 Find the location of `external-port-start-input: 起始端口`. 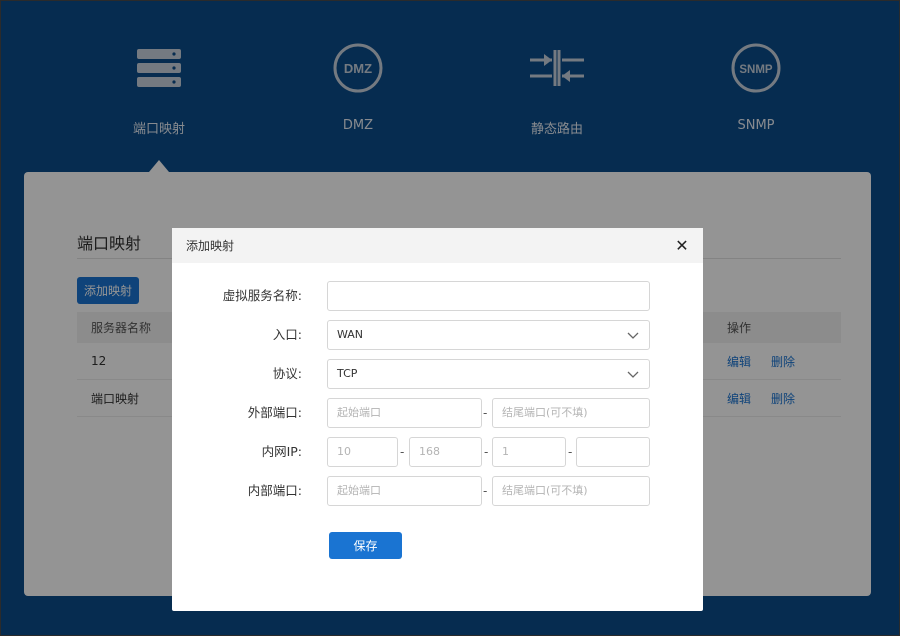

external-port-start-input: 起始端口 is located at coordinates (404, 413).